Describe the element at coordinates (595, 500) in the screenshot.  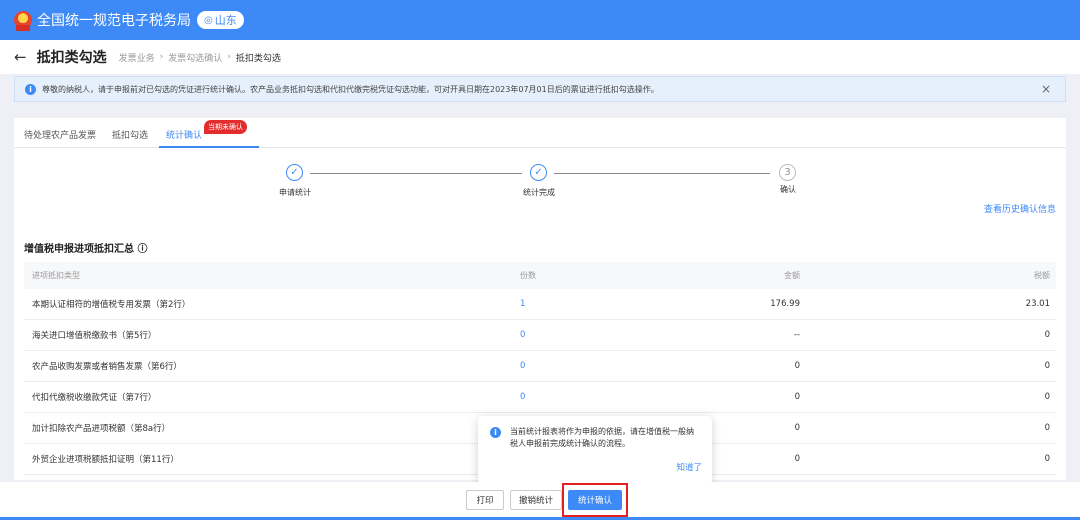
I see `highlight-box` at that location.